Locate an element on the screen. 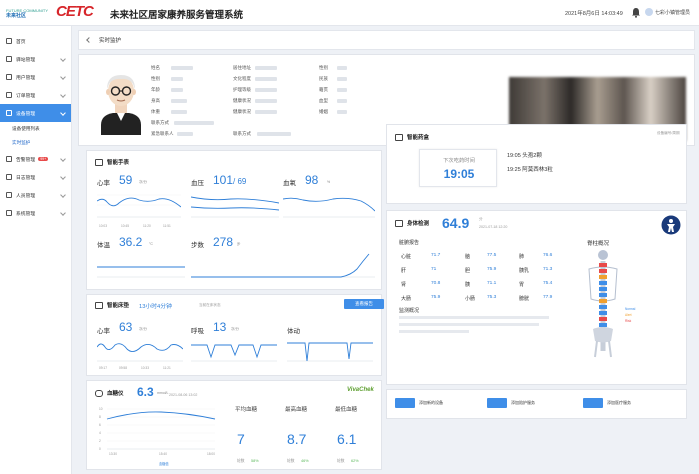 Image resolution: width=699 pixels, height=474 pixels. field-label-household: 居住地址 is located at coordinates (242, 67).